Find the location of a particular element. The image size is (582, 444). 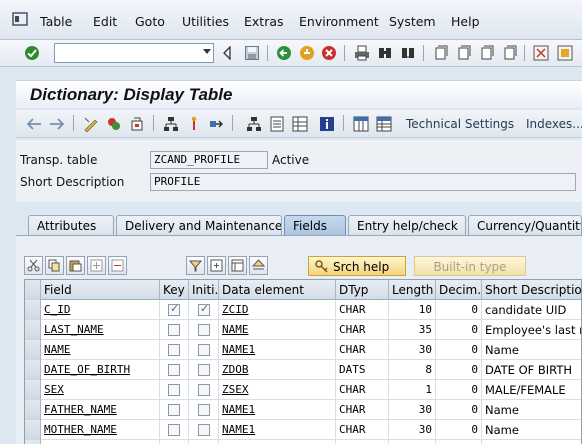

field-name-cell: DATE_OF_BIRTH is located at coordinates (100, 370).